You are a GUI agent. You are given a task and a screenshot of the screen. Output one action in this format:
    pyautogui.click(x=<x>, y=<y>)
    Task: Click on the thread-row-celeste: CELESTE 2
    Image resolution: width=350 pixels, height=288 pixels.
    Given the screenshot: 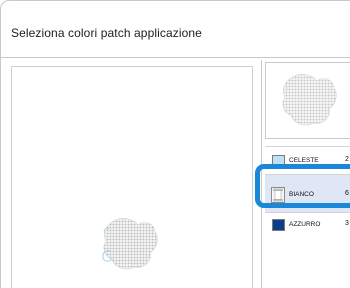 What is the action you would take?
    pyautogui.click(x=307, y=159)
    